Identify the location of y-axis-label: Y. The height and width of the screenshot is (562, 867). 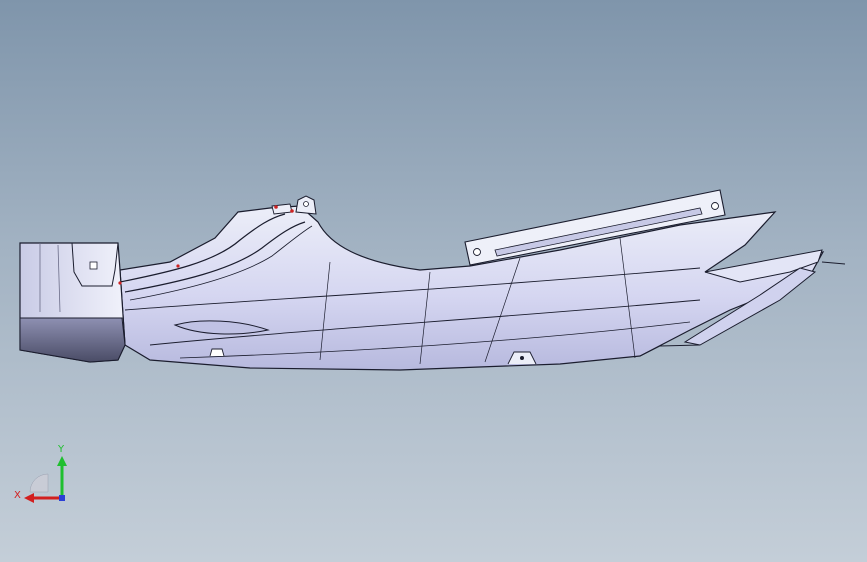
(61, 449).